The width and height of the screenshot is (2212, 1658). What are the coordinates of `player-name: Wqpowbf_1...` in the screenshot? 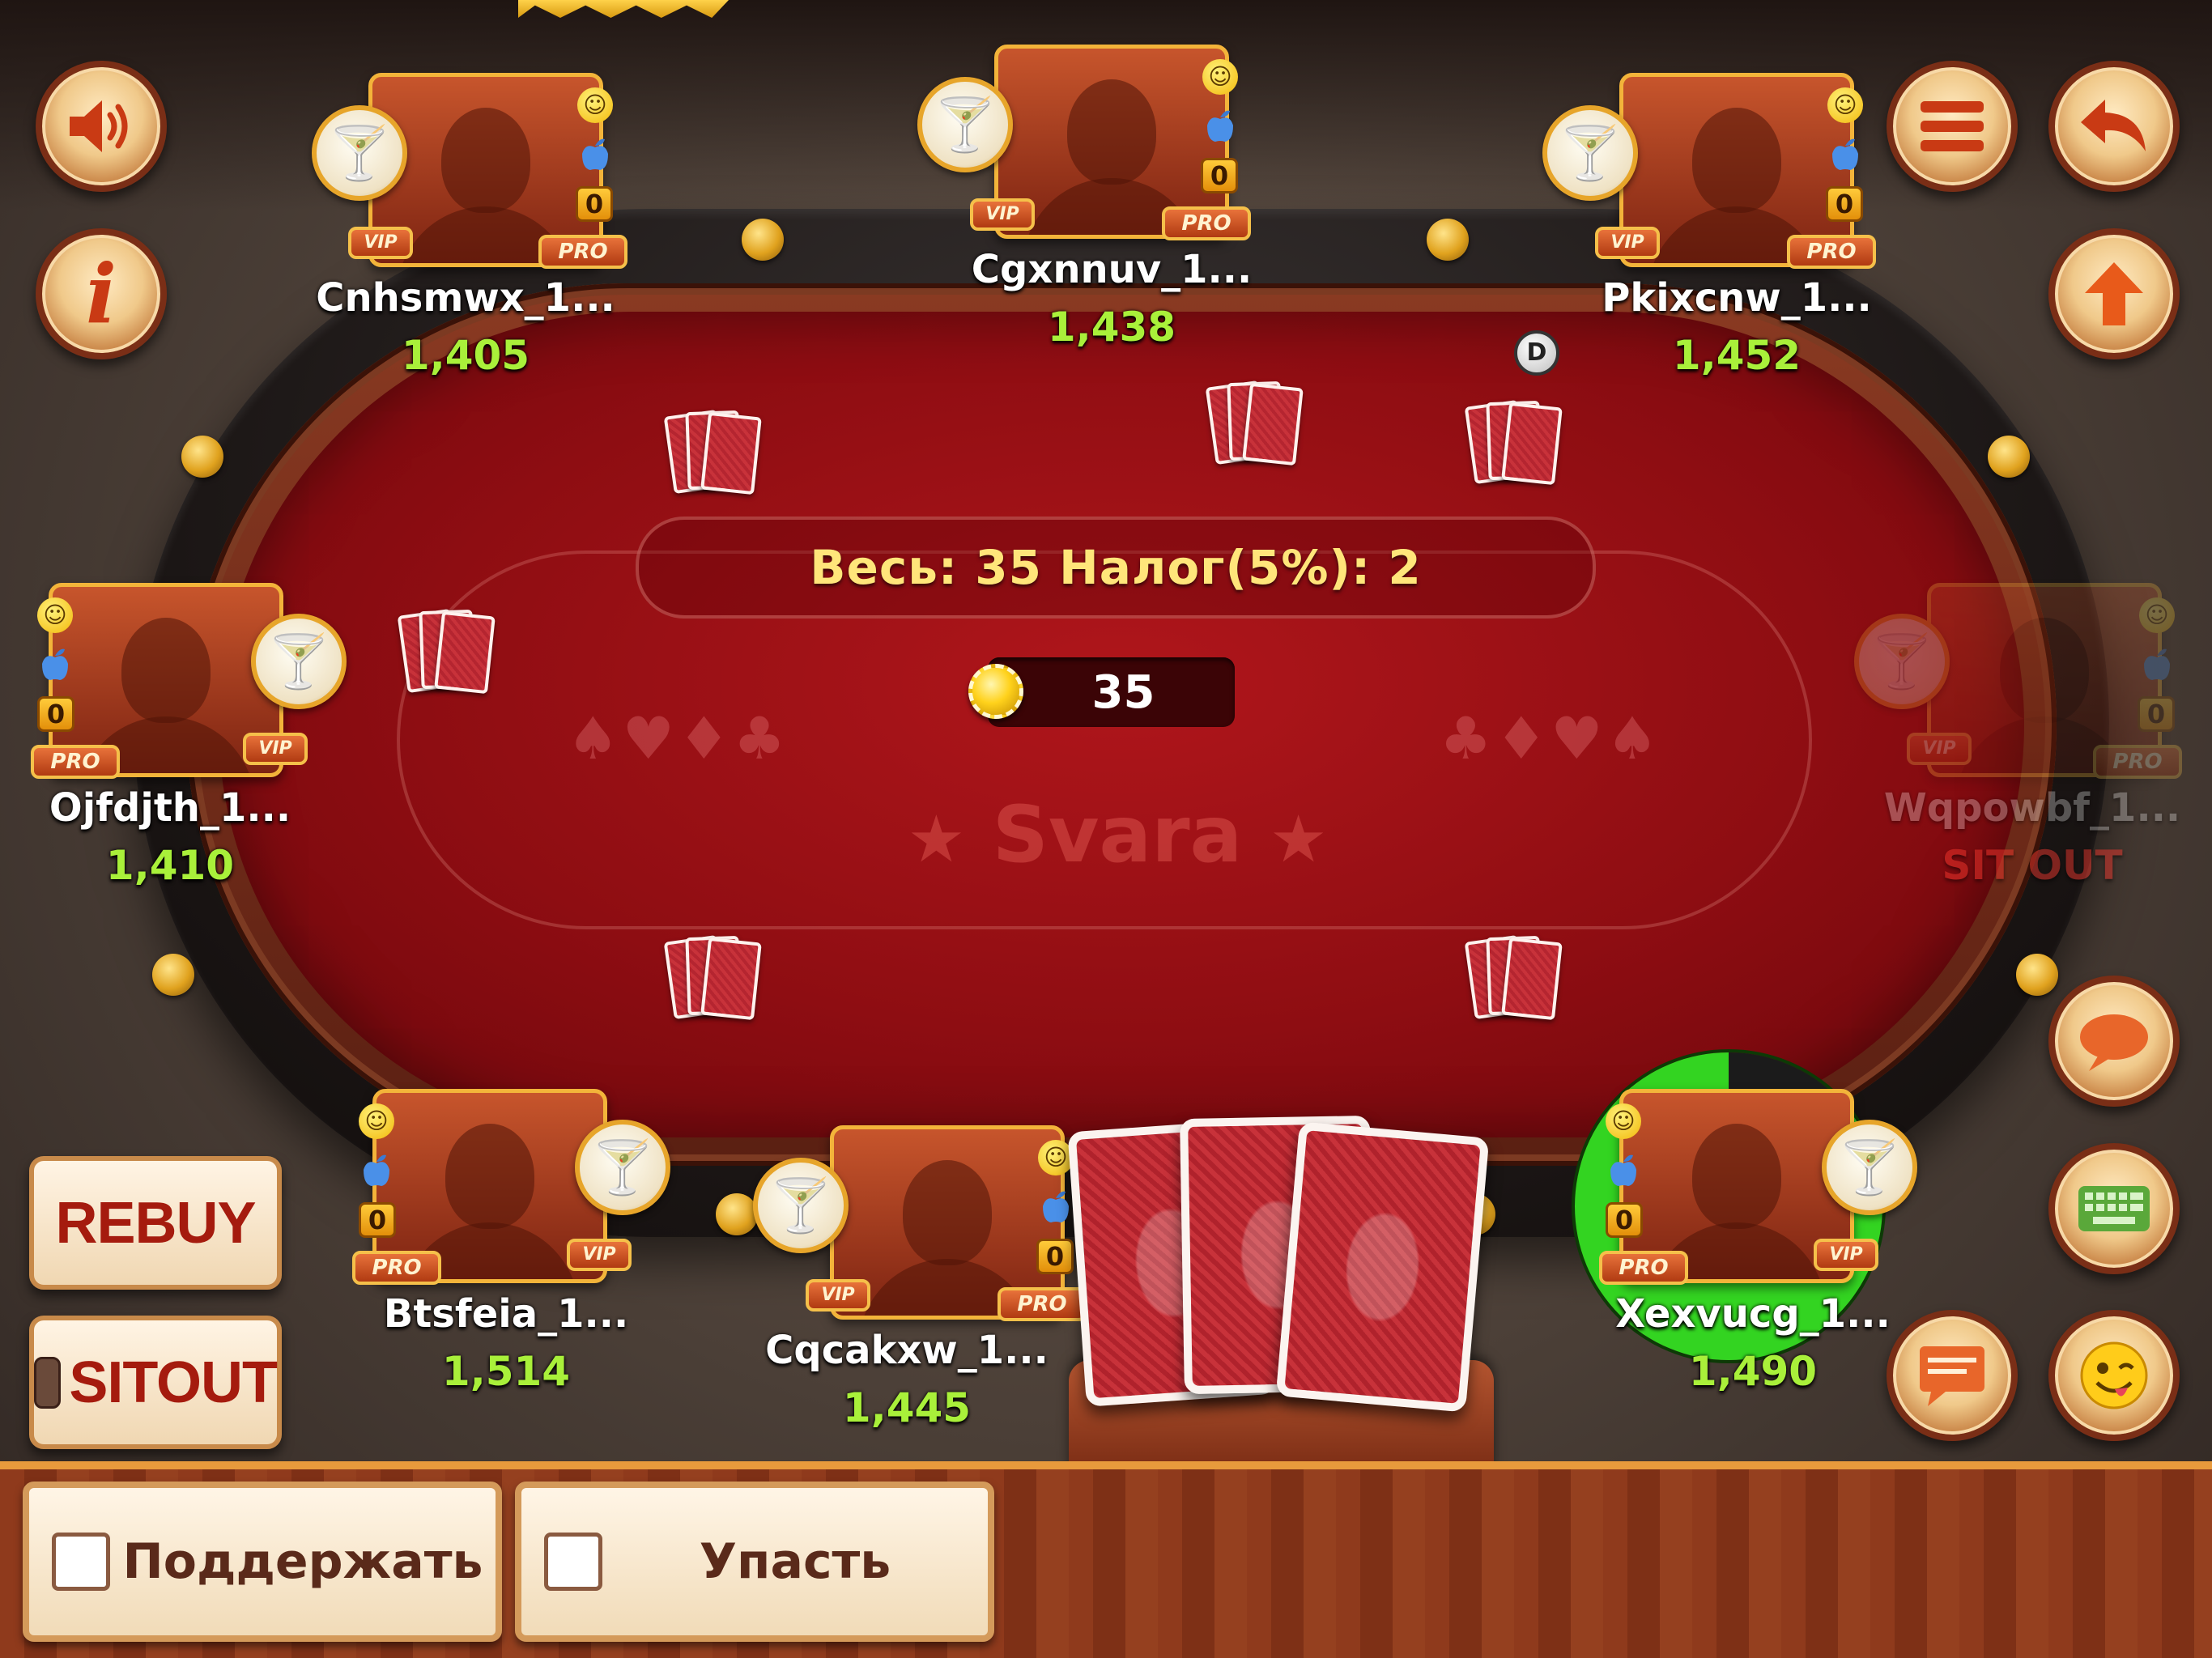 It's located at (2032, 808).